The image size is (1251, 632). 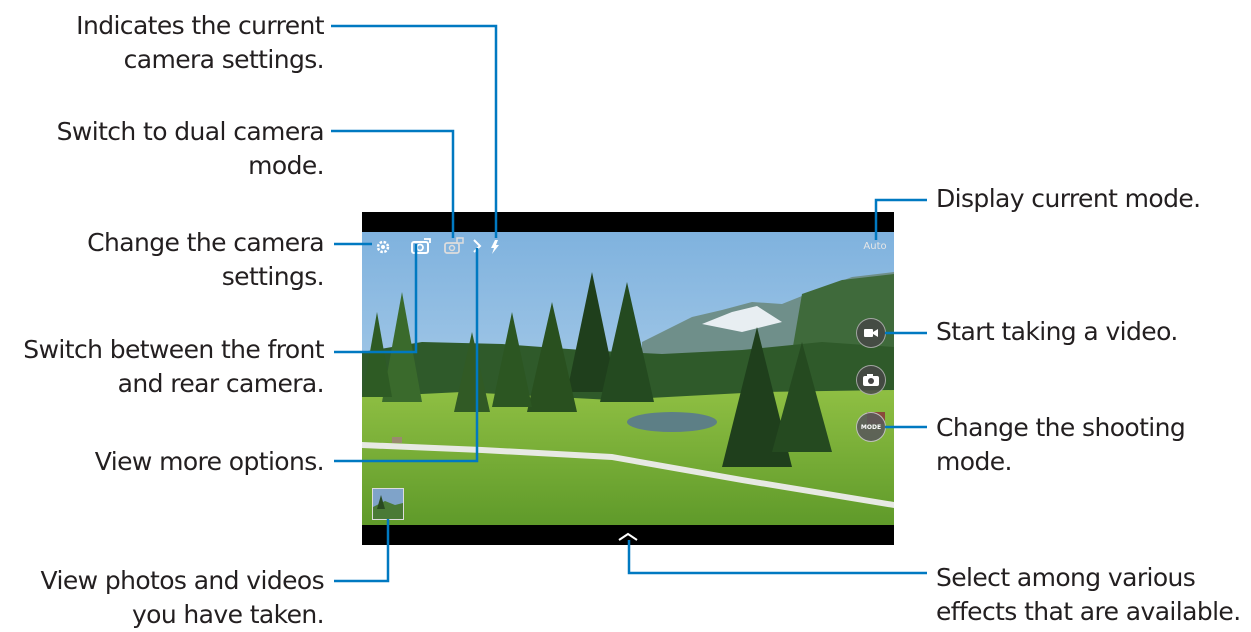 What do you see at coordinates (376, 299) in the screenshot?
I see `leader-switch-camera` at bounding box center [376, 299].